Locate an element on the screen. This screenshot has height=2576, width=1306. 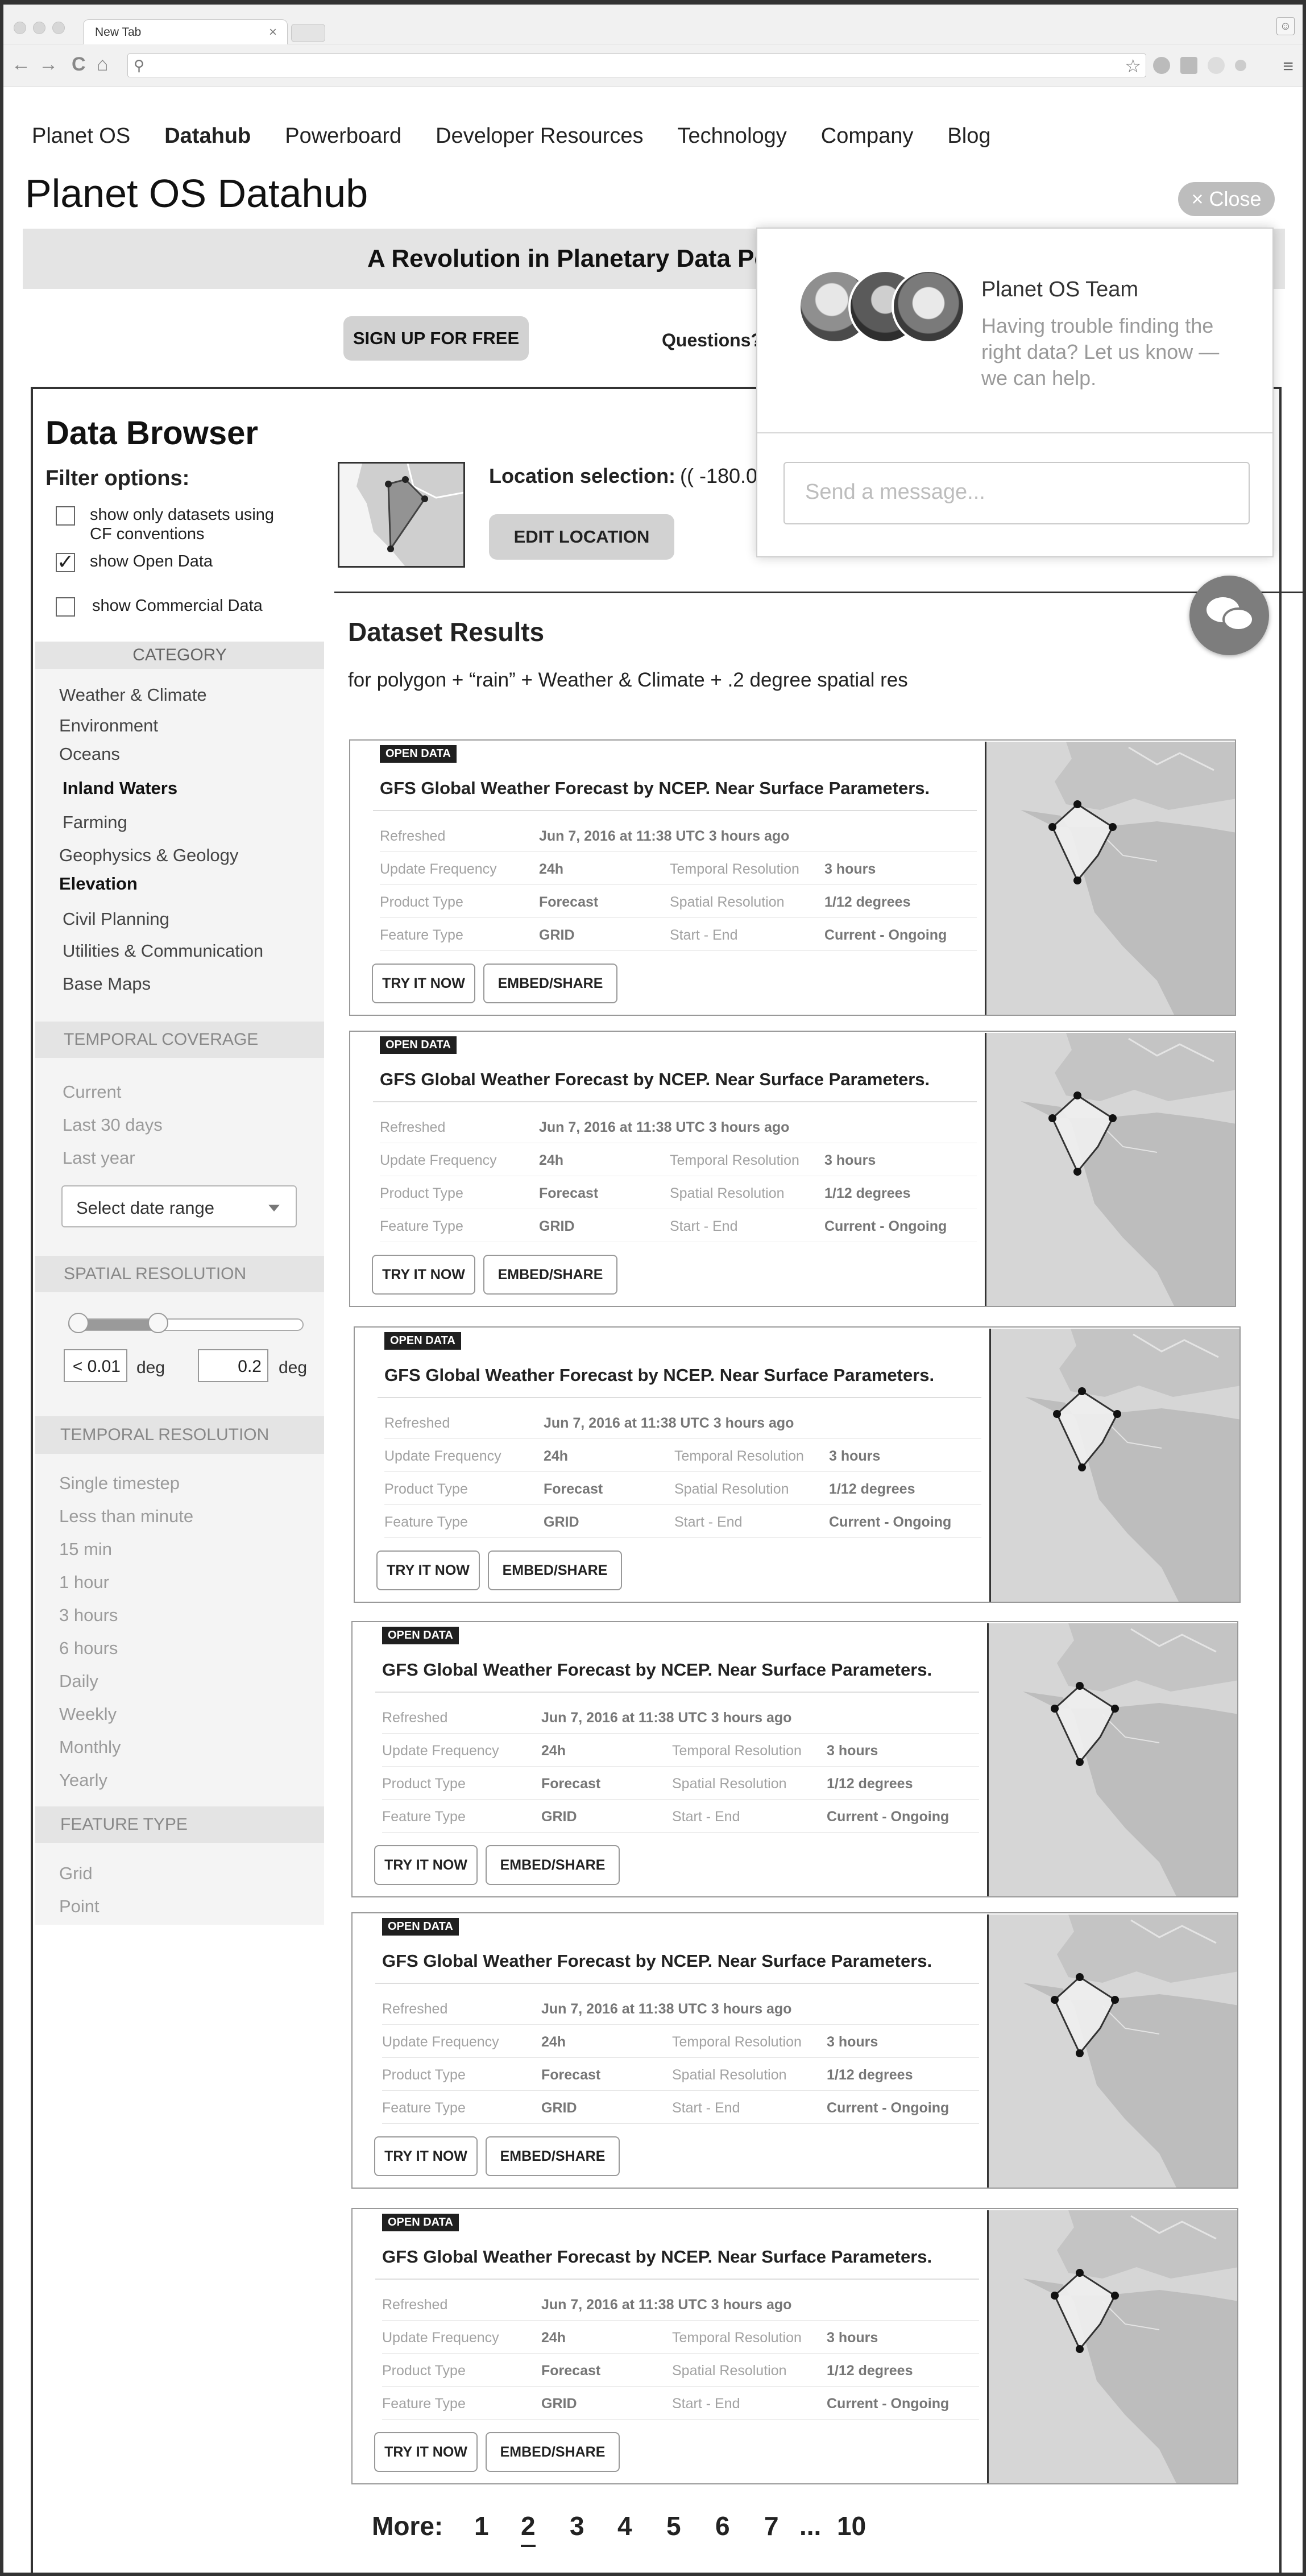
bookmark-star-icon: ☆ is located at coordinates (1133, 66).